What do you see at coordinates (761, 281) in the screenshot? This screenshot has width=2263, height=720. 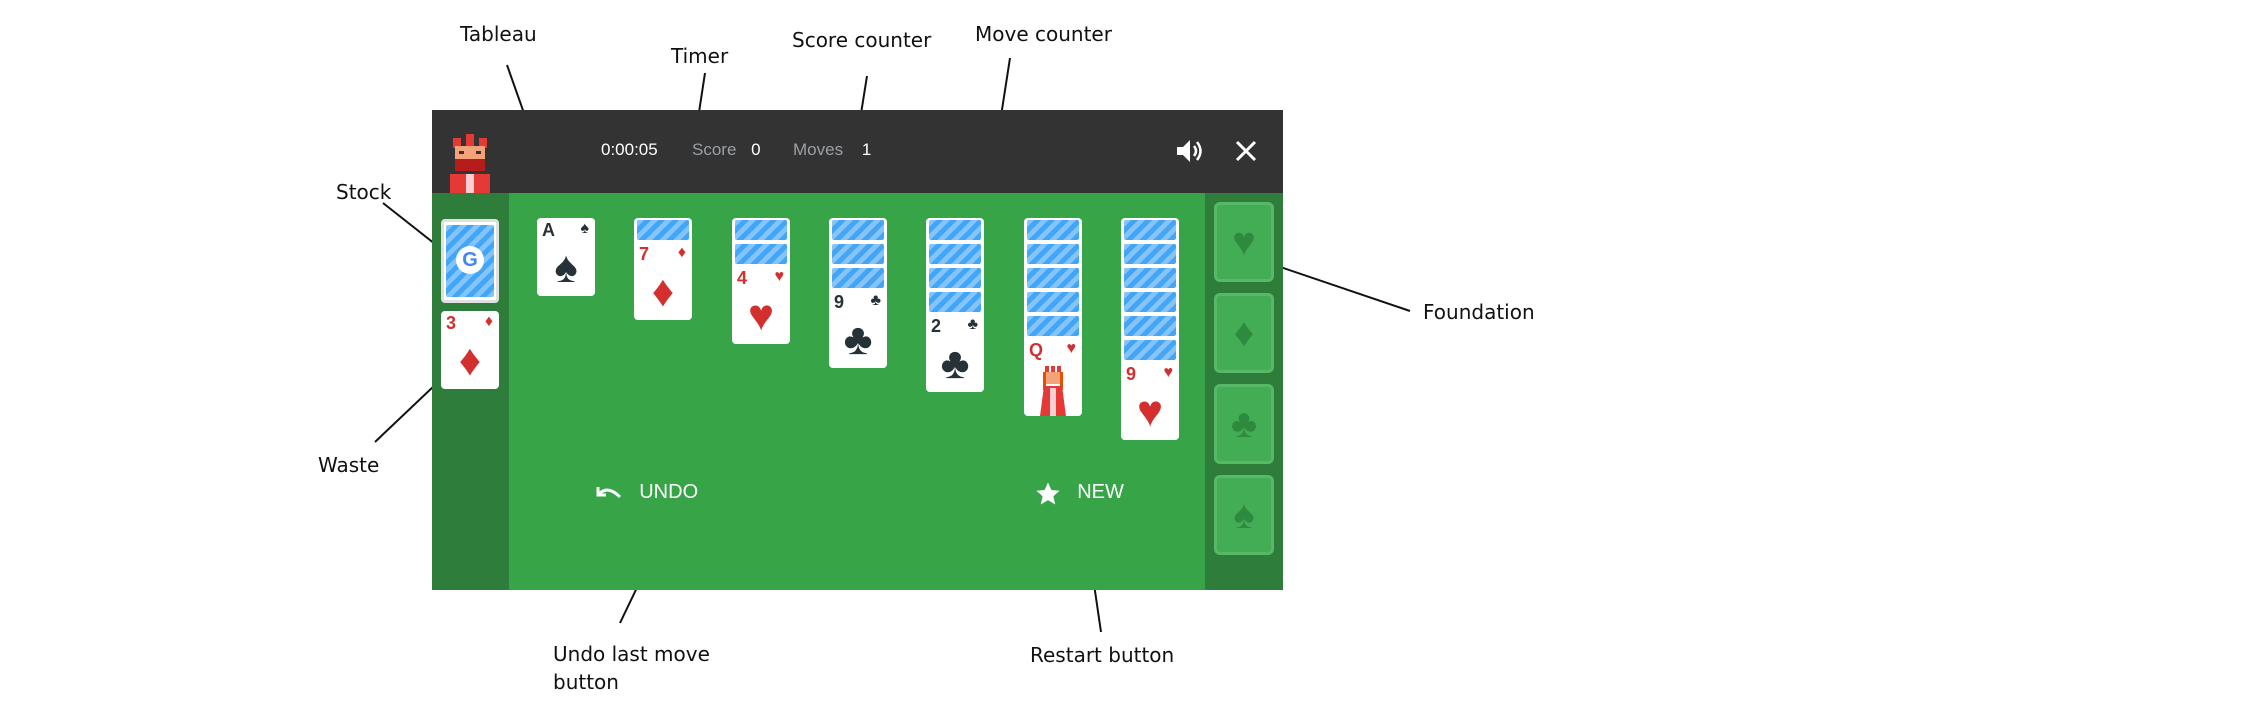 I see `tableau-column-3: 4 ♥ ♥` at bounding box center [761, 281].